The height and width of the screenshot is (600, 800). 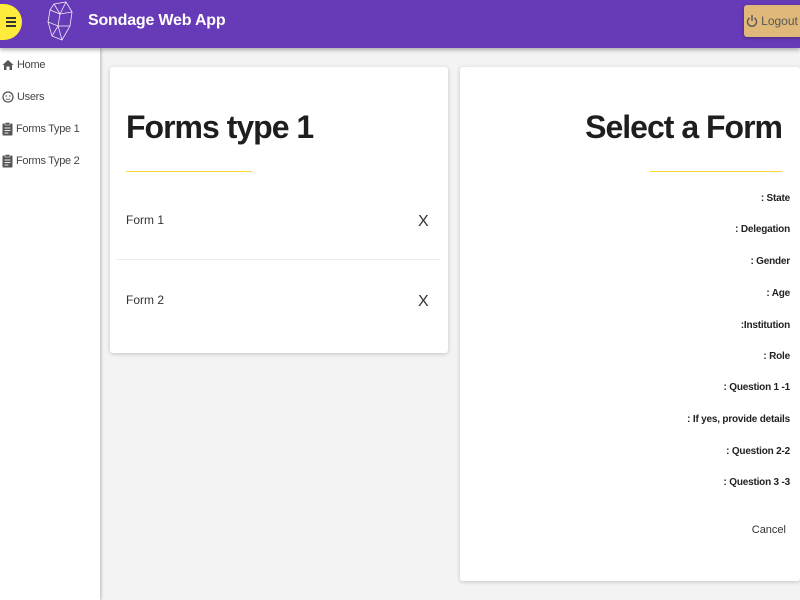 I want to click on field-label-age: : Age, so click(x=778, y=293).